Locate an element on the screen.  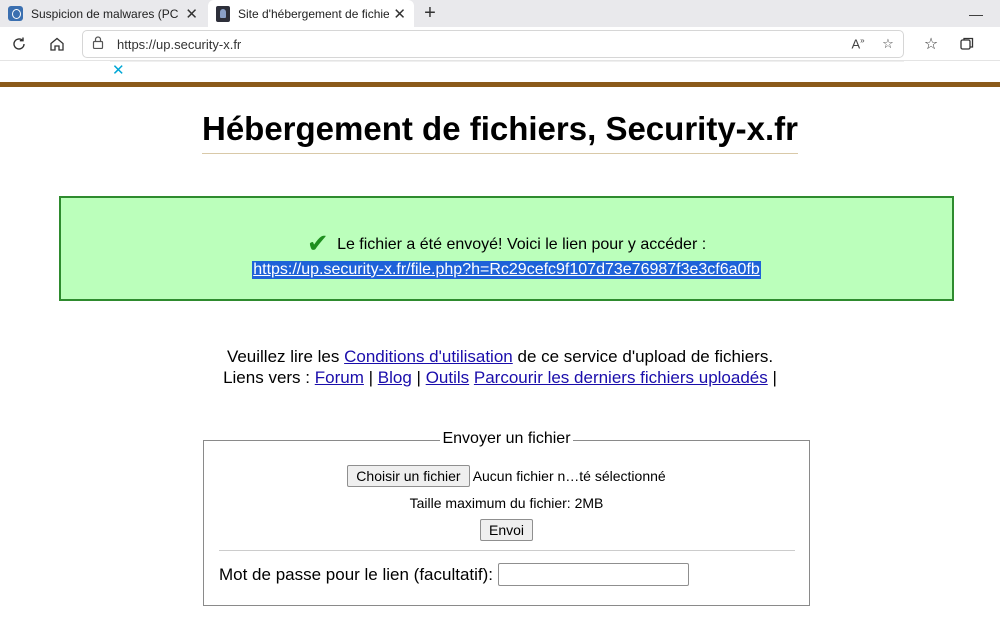
terms-suffix: de ce service d'upload de fichiers. is located at coordinates (645, 356).